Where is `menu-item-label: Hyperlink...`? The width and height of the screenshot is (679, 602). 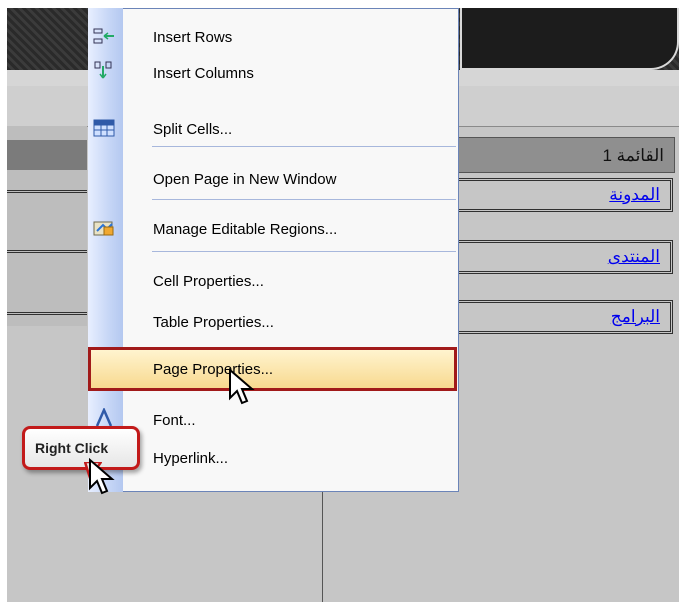
menu-item-label: Hyperlink... is located at coordinates (191, 458).